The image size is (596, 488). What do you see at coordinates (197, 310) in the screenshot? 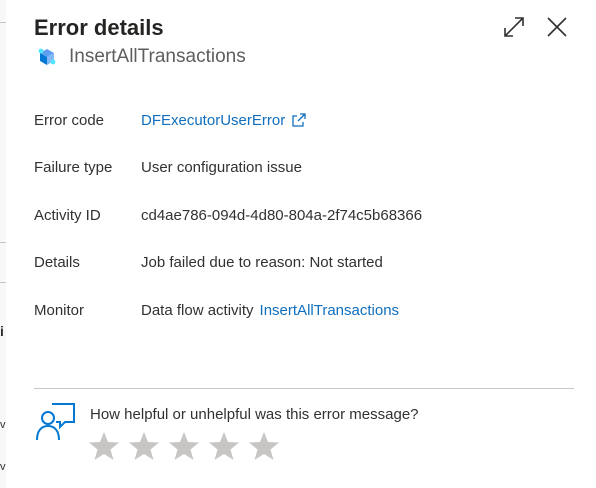
I see `monitor-prefix: Data flow activity` at bounding box center [197, 310].